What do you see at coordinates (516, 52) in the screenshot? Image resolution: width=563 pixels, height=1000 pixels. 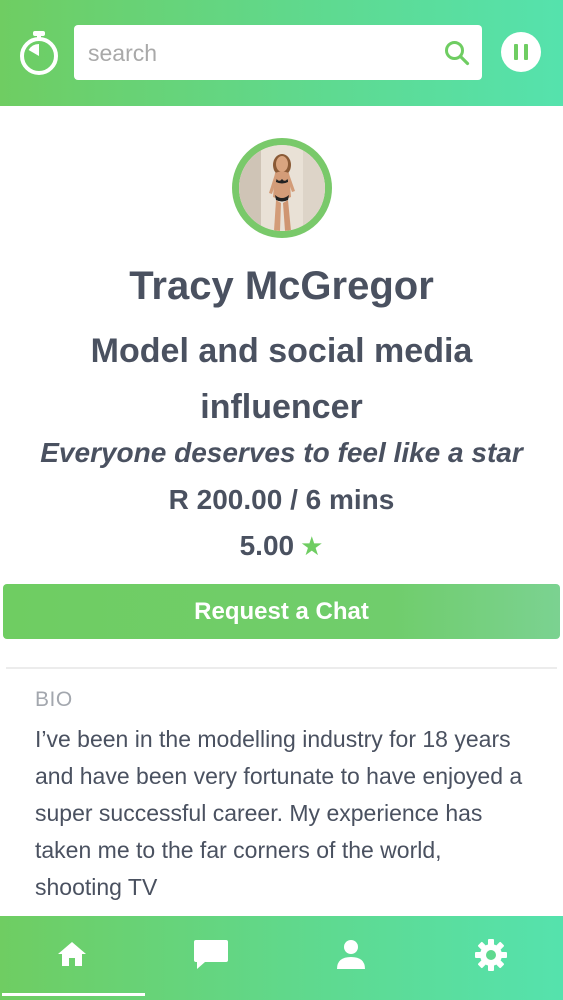 I see `pause-icon` at bounding box center [516, 52].